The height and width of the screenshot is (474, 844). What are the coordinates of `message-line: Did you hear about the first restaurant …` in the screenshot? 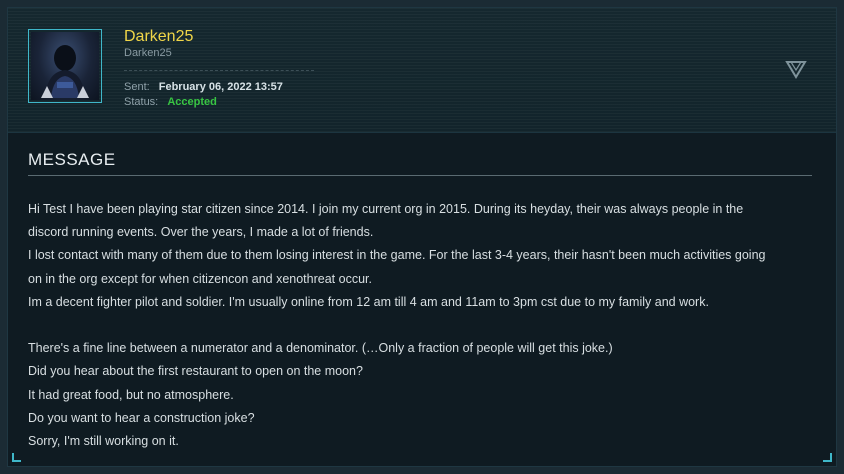 It's located at (195, 371).